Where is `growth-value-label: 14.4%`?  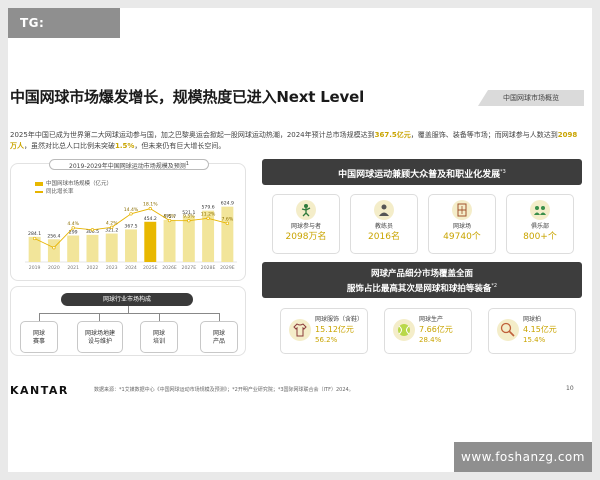 growth-value-label: 14.4% is located at coordinates (131, 210).